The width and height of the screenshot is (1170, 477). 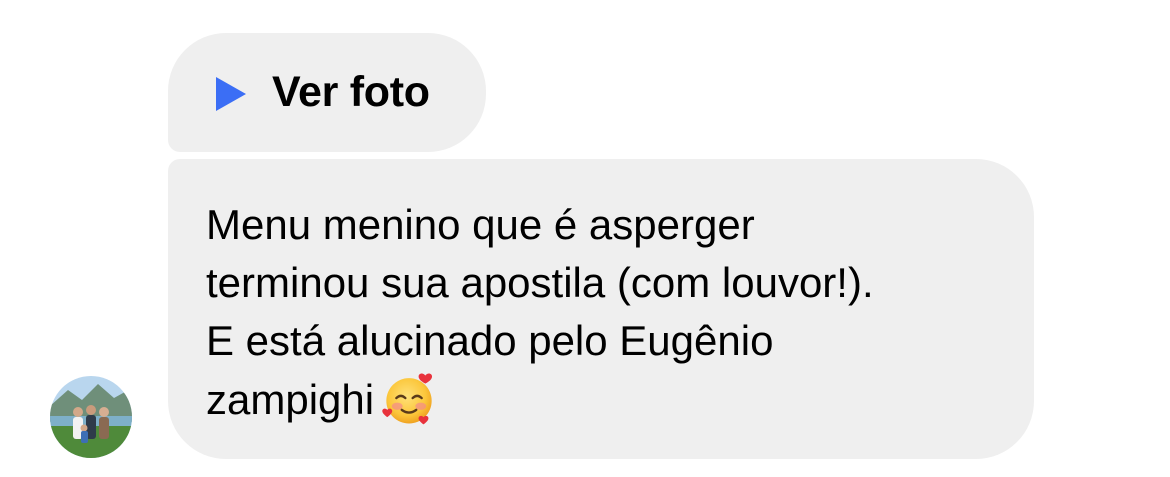 What do you see at coordinates (351, 92) in the screenshot?
I see `view-photo-label: Ver foto` at bounding box center [351, 92].